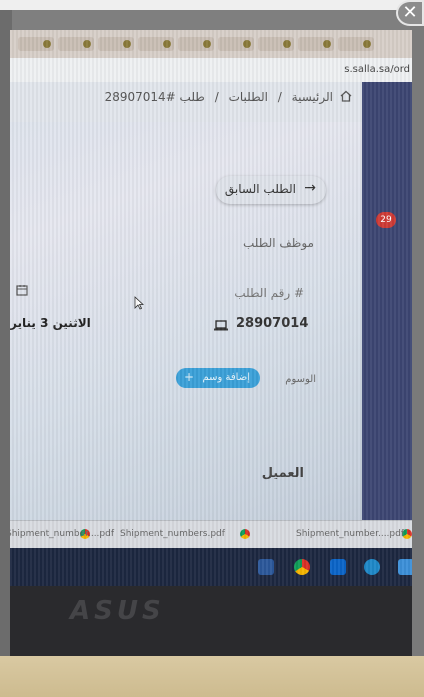 The image size is (424, 697). I want to click on plus-icon: +, so click(189, 377).